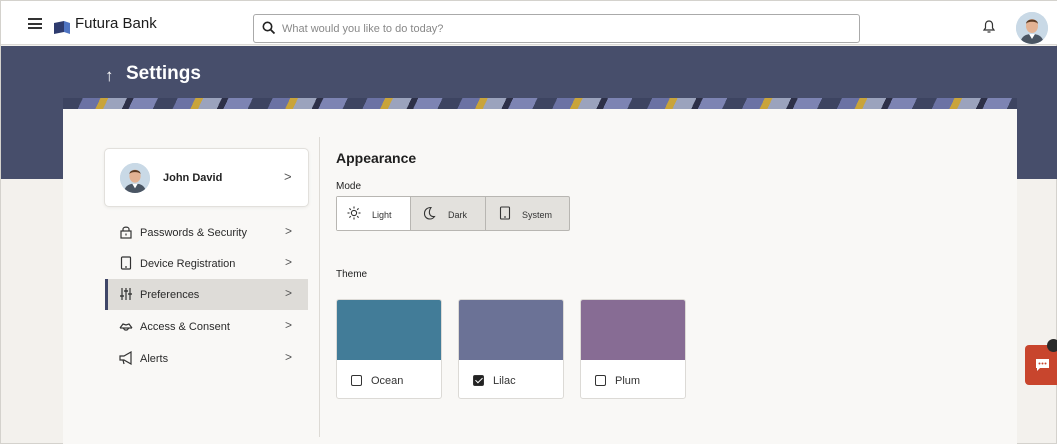 The width and height of the screenshot is (1057, 444). Describe the element at coordinates (349, 186) in the screenshot. I see `mode-label: Mode` at that location.